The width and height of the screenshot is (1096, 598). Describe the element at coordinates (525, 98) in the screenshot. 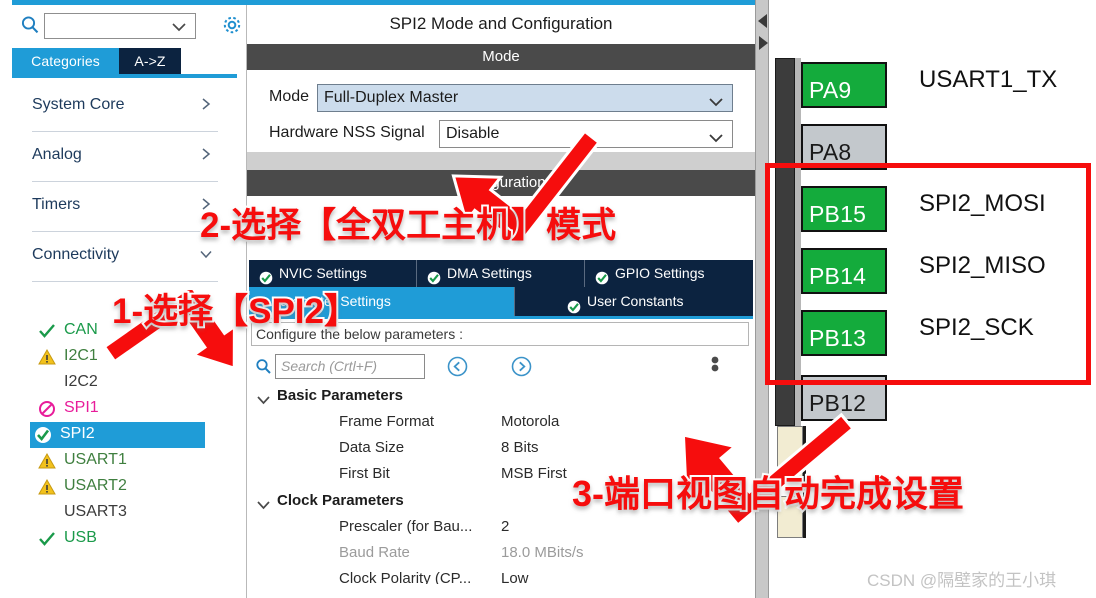

I see `mode-dropdown: Full-Duplex Master` at that location.